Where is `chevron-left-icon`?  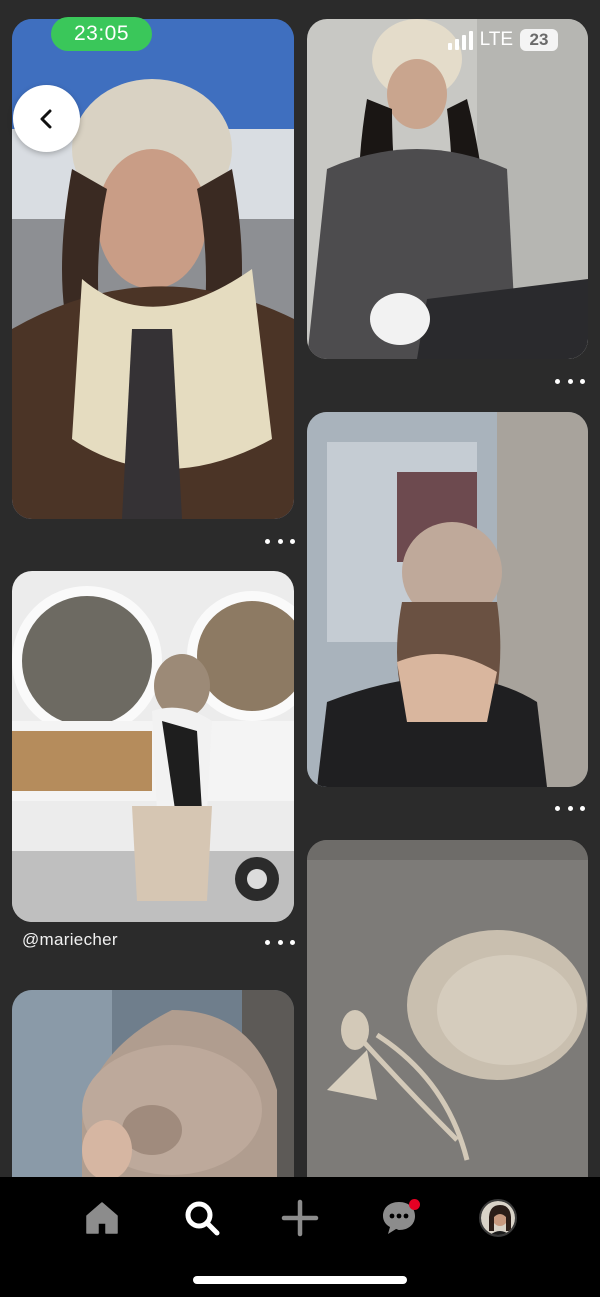 chevron-left-icon is located at coordinates (45, 118).